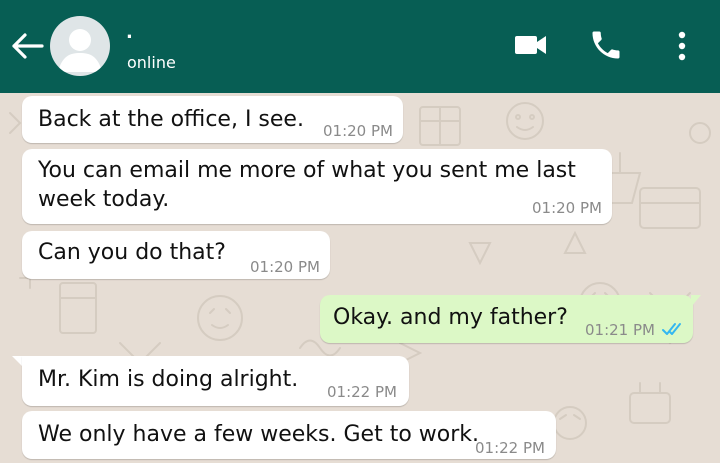 The width and height of the screenshot is (720, 463). I want to click on phone-icon, so click(606, 45).